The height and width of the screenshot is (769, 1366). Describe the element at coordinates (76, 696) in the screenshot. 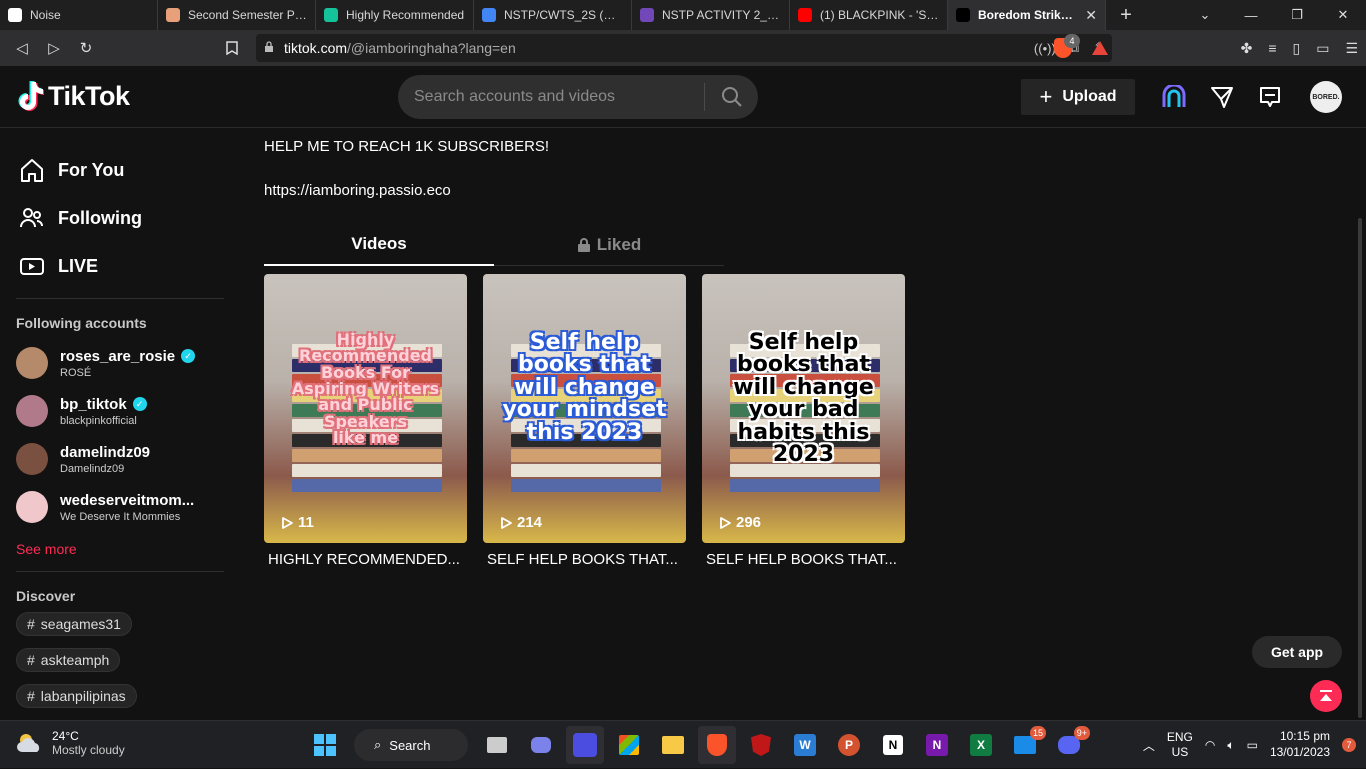

I see `discover-tag: # labanpilipinas` at that location.